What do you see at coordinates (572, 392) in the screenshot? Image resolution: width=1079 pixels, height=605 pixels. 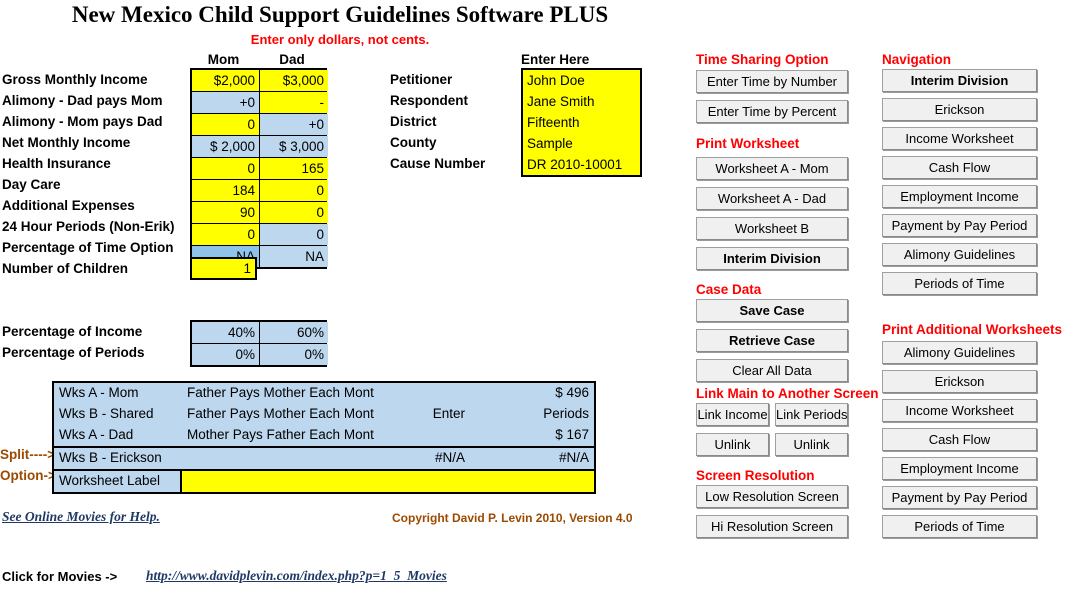 I see `summary-amount: $ 496` at bounding box center [572, 392].